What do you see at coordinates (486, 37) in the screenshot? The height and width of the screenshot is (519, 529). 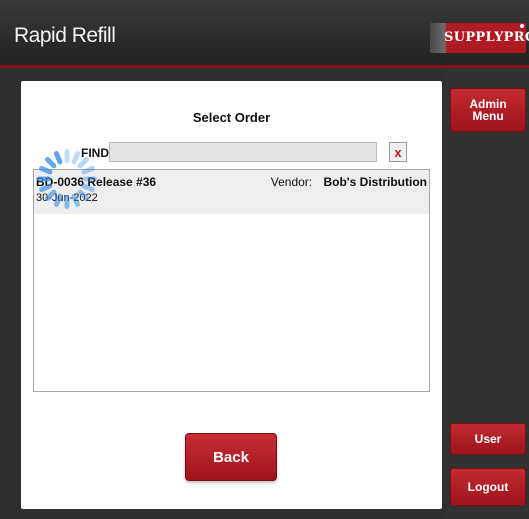 I see `logo-text: SUPPLYPRO` at bounding box center [486, 37].